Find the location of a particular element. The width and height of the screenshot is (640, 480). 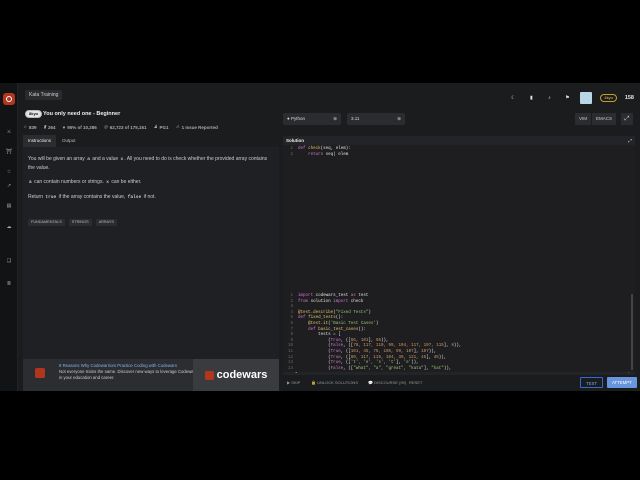

emacs-button: EMACS is located at coordinates (604, 119).